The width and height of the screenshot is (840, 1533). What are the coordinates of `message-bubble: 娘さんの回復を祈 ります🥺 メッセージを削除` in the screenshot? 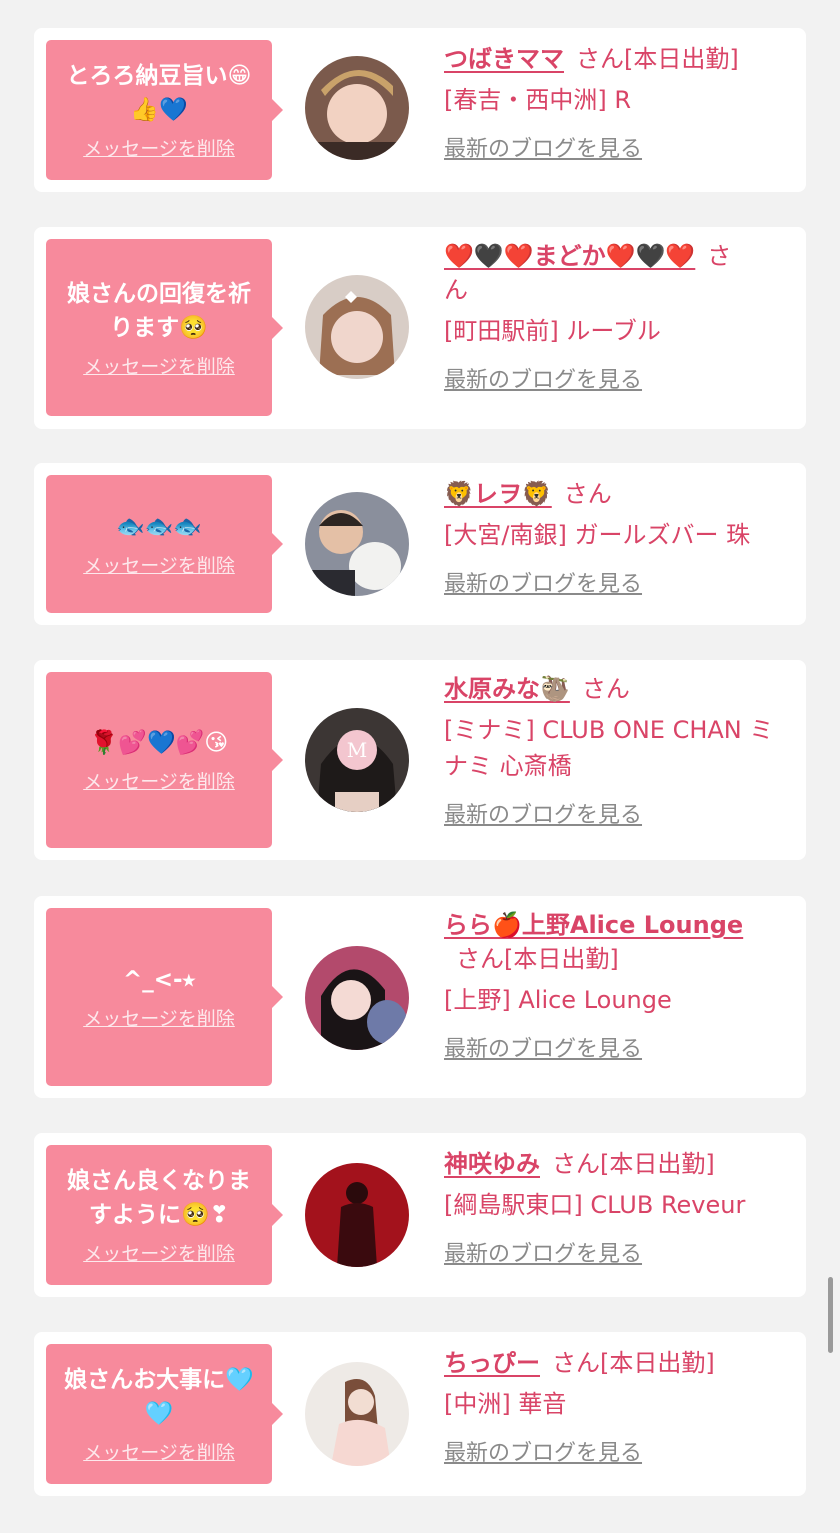 It's located at (164, 327).